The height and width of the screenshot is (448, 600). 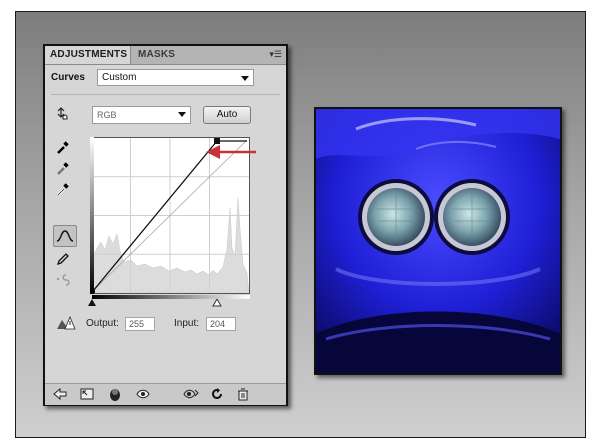 I want to click on white-point-slider-icon, so click(x=217, y=303).